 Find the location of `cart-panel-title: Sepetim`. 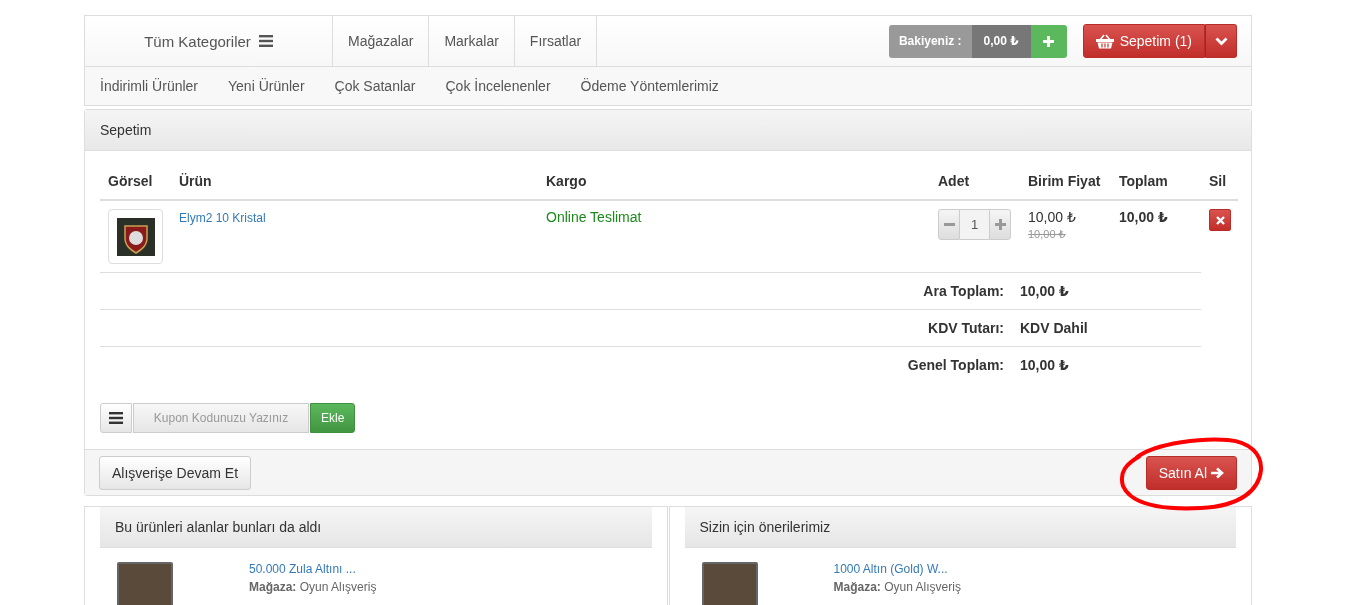

cart-panel-title: Sepetim is located at coordinates (668, 130).